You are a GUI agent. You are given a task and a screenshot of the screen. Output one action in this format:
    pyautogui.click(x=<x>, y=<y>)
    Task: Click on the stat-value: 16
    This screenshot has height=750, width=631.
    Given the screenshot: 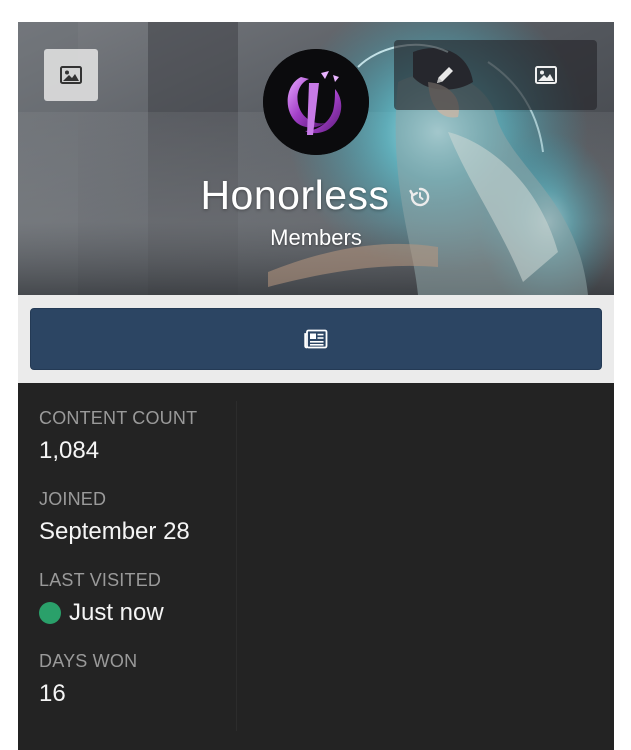 What is the action you would take?
    pyautogui.click(x=52, y=693)
    